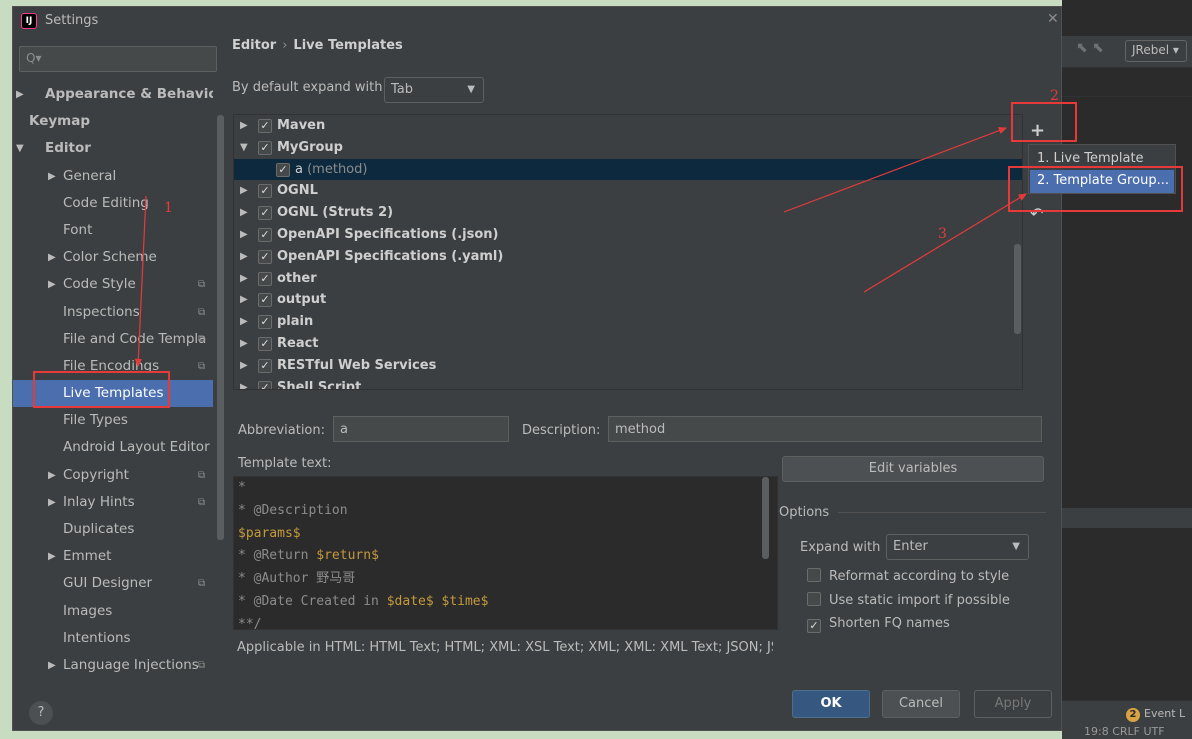  What do you see at coordinates (1127, 369) in the screenshot?
I see `ide-background: ⬉ ⬉ JRebel ▾ 2 Event L 19:8 CRLF UTF` at bounding box center [1127, 369].